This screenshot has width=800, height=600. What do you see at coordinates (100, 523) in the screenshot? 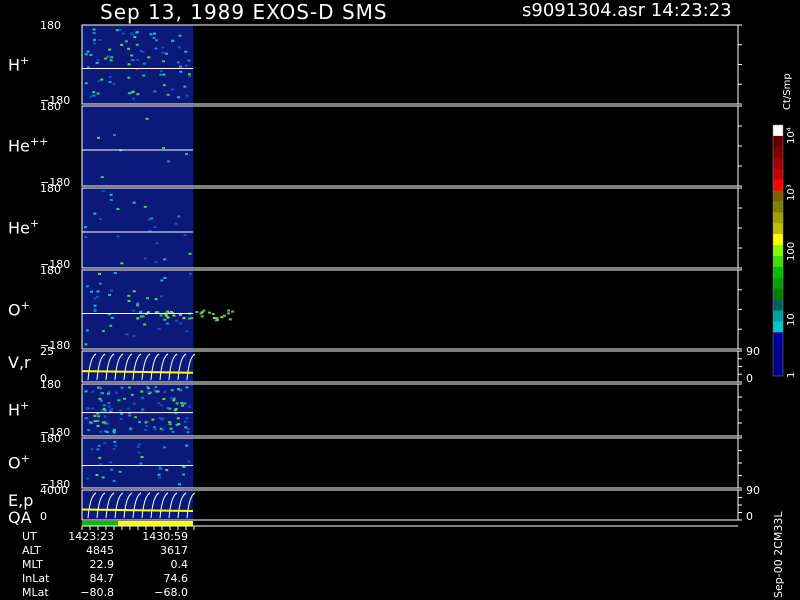
I see `qa-good-bar` at bounding box center [100, 523].